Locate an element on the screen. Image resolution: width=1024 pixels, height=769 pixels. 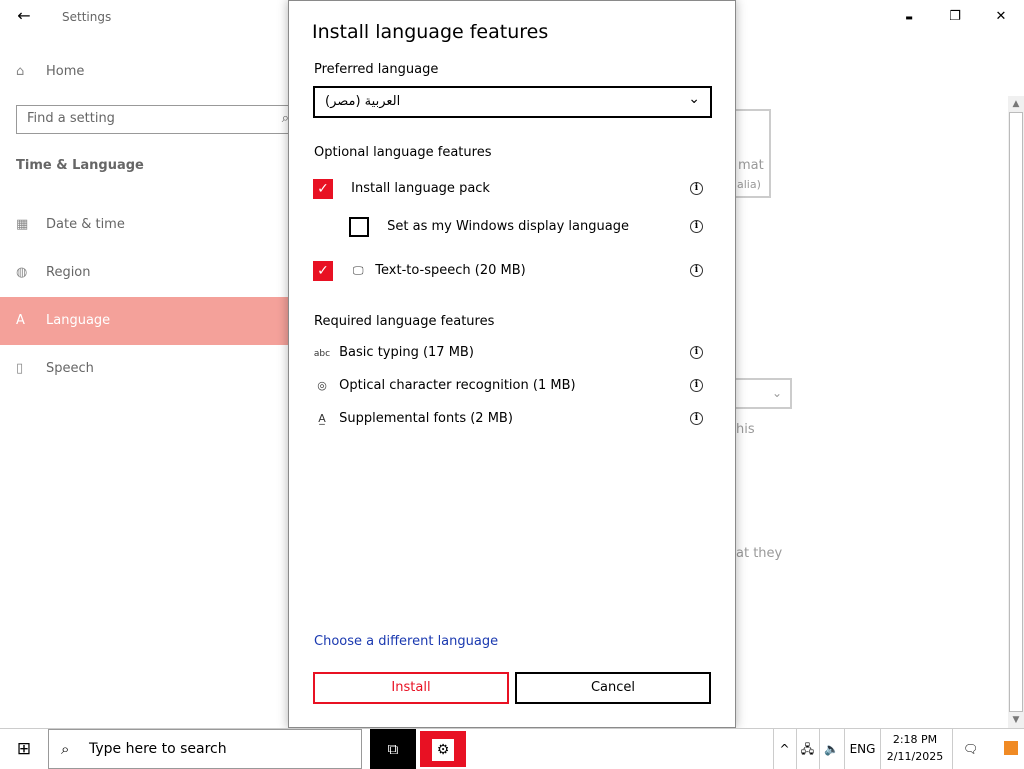
section-title: Time & Language is located at coordinates (80, 165).